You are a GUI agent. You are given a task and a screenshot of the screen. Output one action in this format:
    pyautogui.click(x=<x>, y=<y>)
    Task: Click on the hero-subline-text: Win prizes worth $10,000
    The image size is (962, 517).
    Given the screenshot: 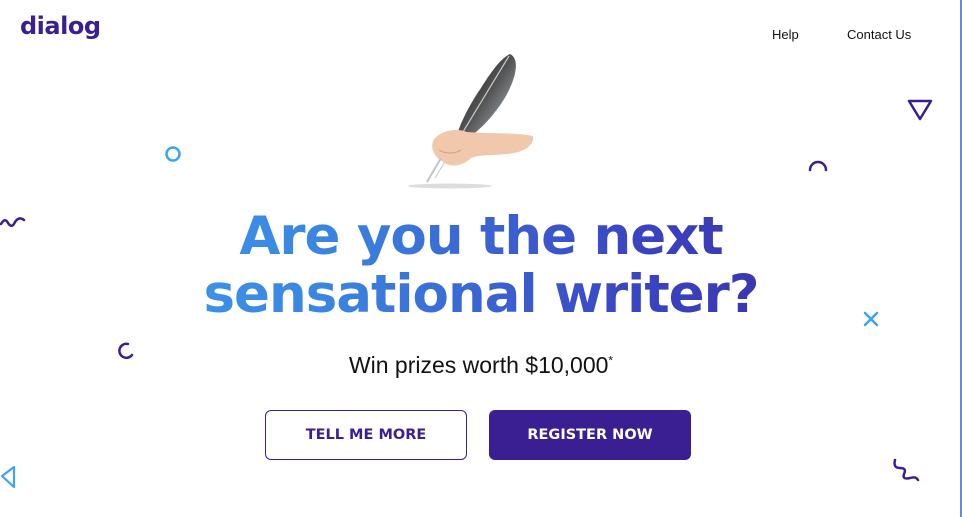 What is the action you would take?
    pyautogui.click(x=478, y=365)
    